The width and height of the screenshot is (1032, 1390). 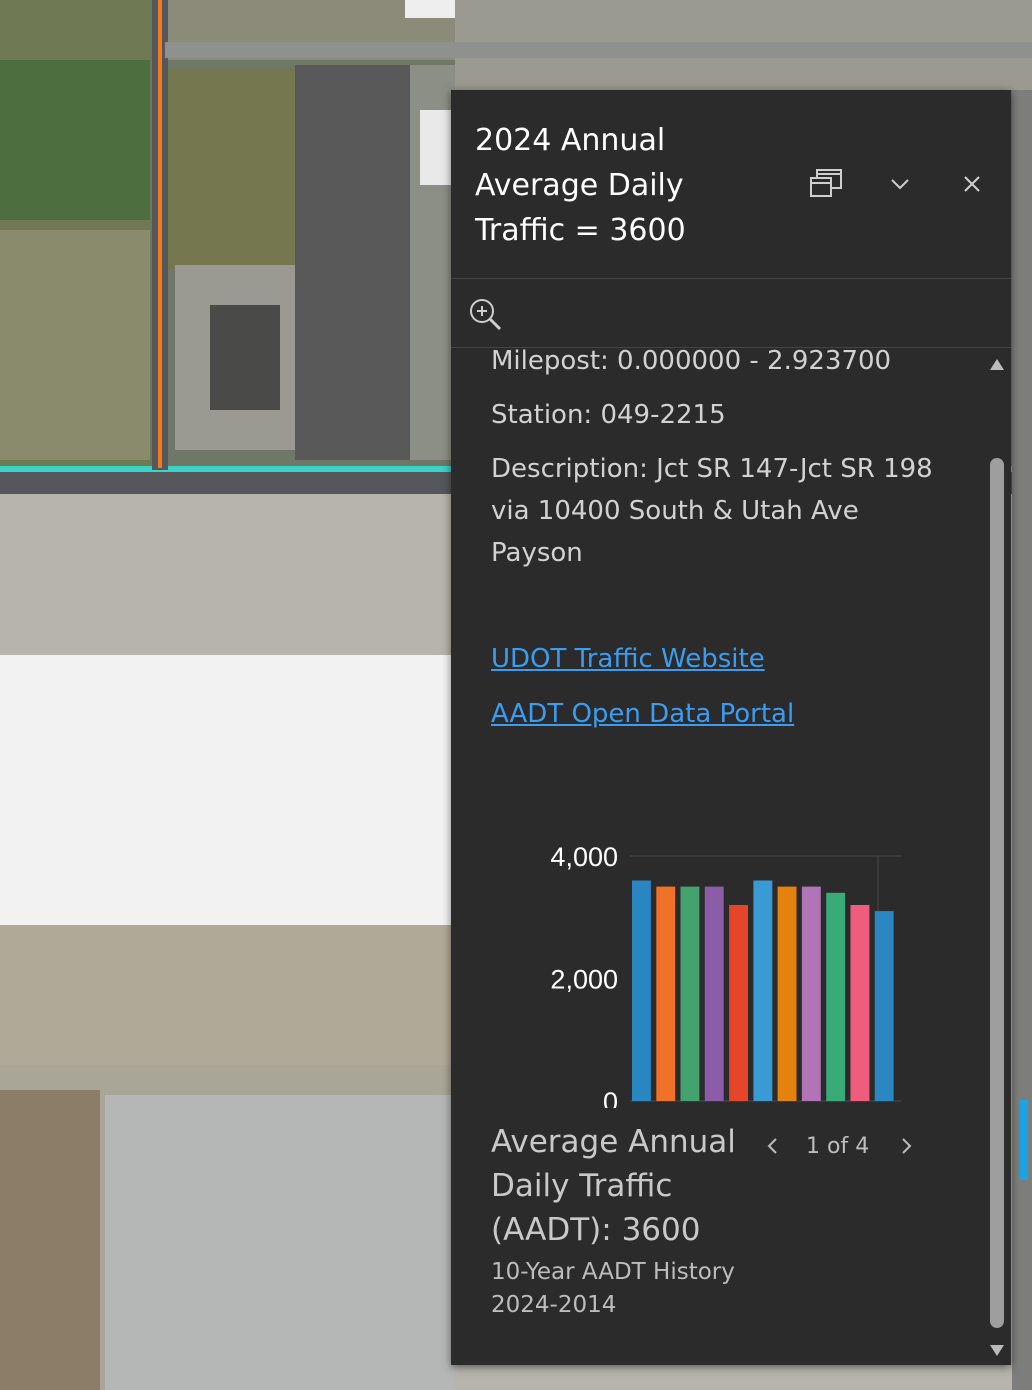 What do you see at coordinates (584, 857) in the screenshot?
I see `y-tick-label: 4,000` at bounding box center [584, 857].